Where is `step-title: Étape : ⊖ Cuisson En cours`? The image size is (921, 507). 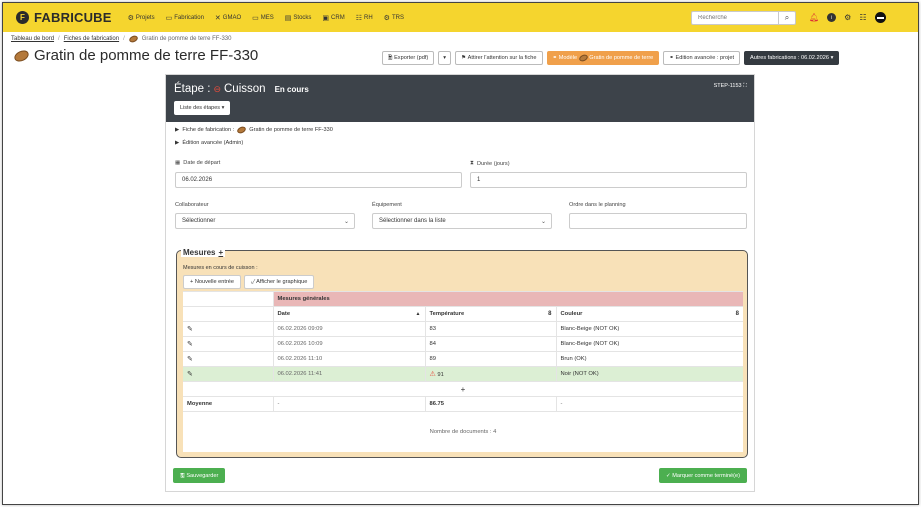 step-title: Étape : ⊖ Cuisson En cours is located at coordinates (241, 89).